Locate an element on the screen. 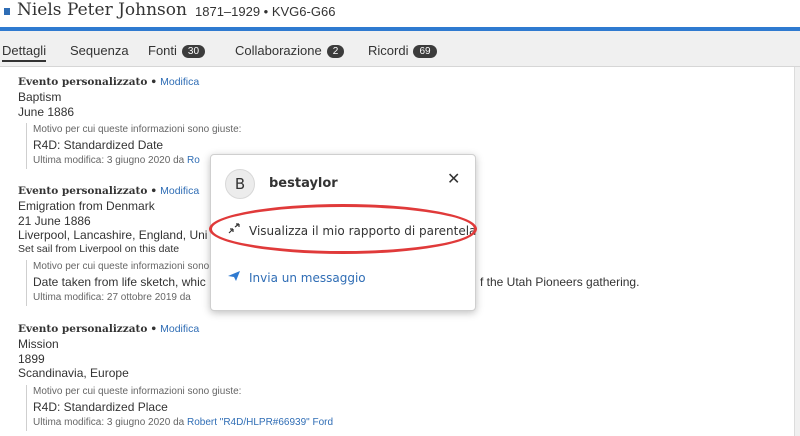  tab-label: Dettagli is located at coordinates (24, 50).